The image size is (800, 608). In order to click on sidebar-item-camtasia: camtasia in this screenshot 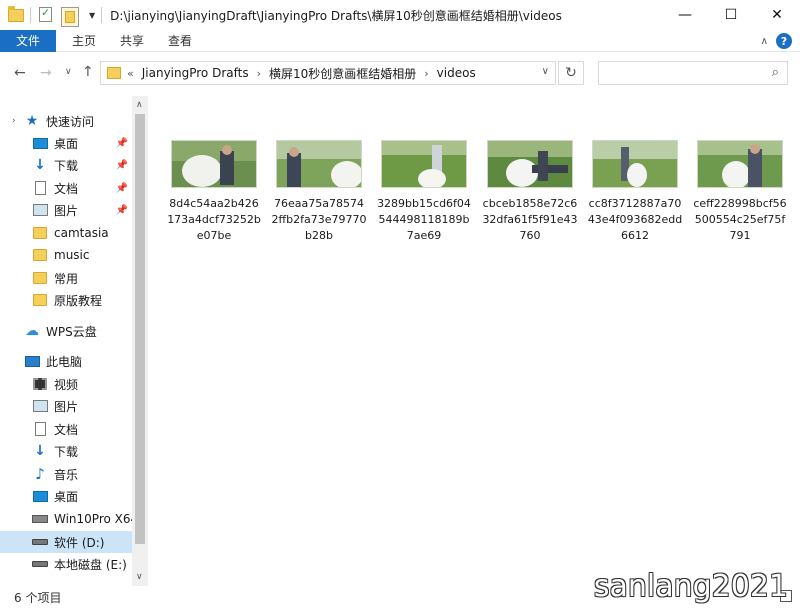, I will do `click(66, 233)`.